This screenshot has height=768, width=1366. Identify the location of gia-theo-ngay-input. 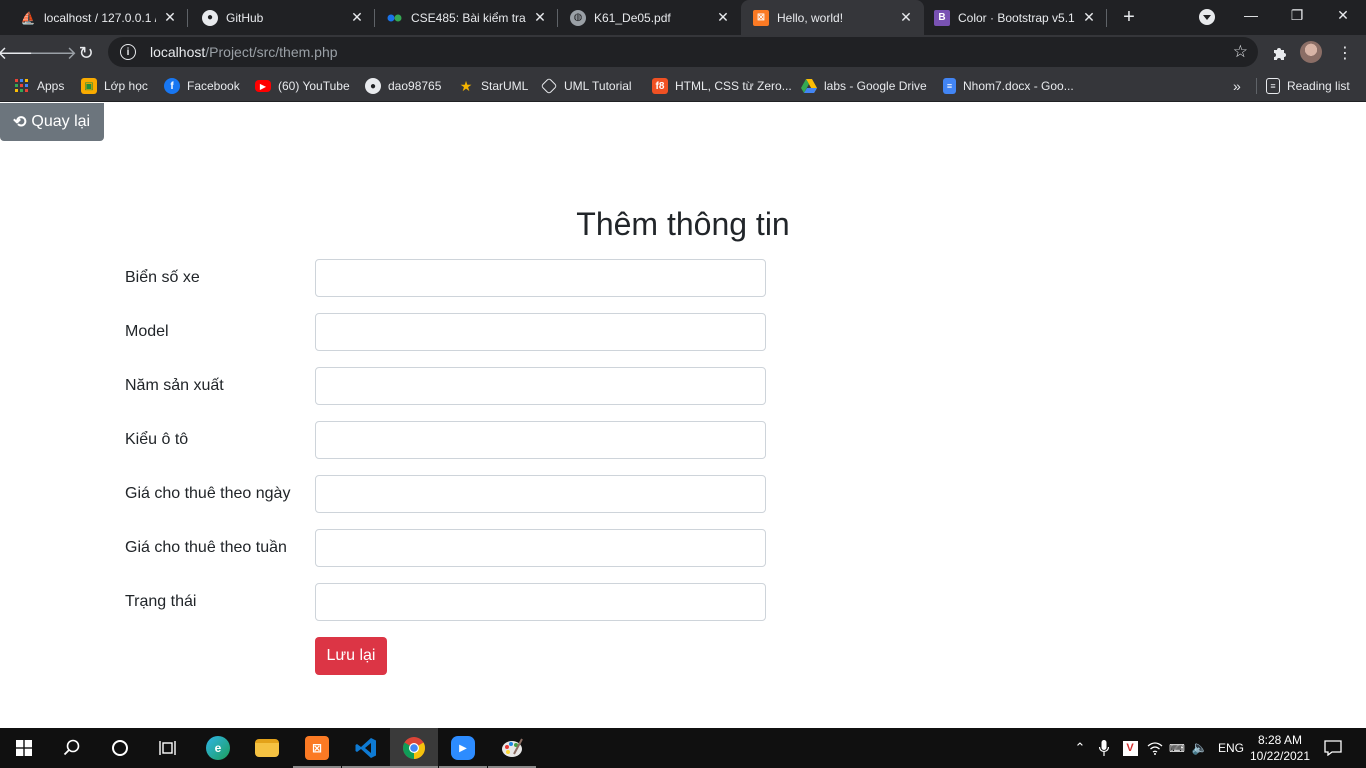
(540, 494).